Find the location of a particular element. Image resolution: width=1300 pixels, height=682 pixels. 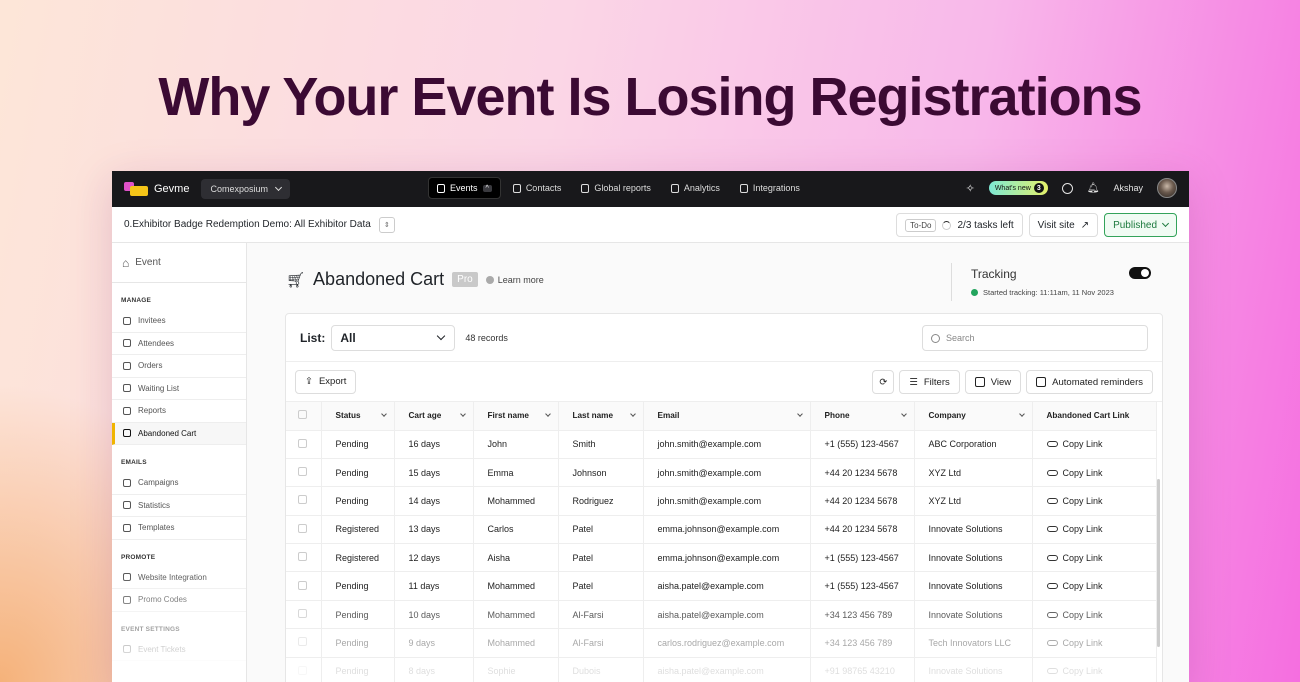

sidebar-item-statistics: Statistics is located at coordinates (179, 506).